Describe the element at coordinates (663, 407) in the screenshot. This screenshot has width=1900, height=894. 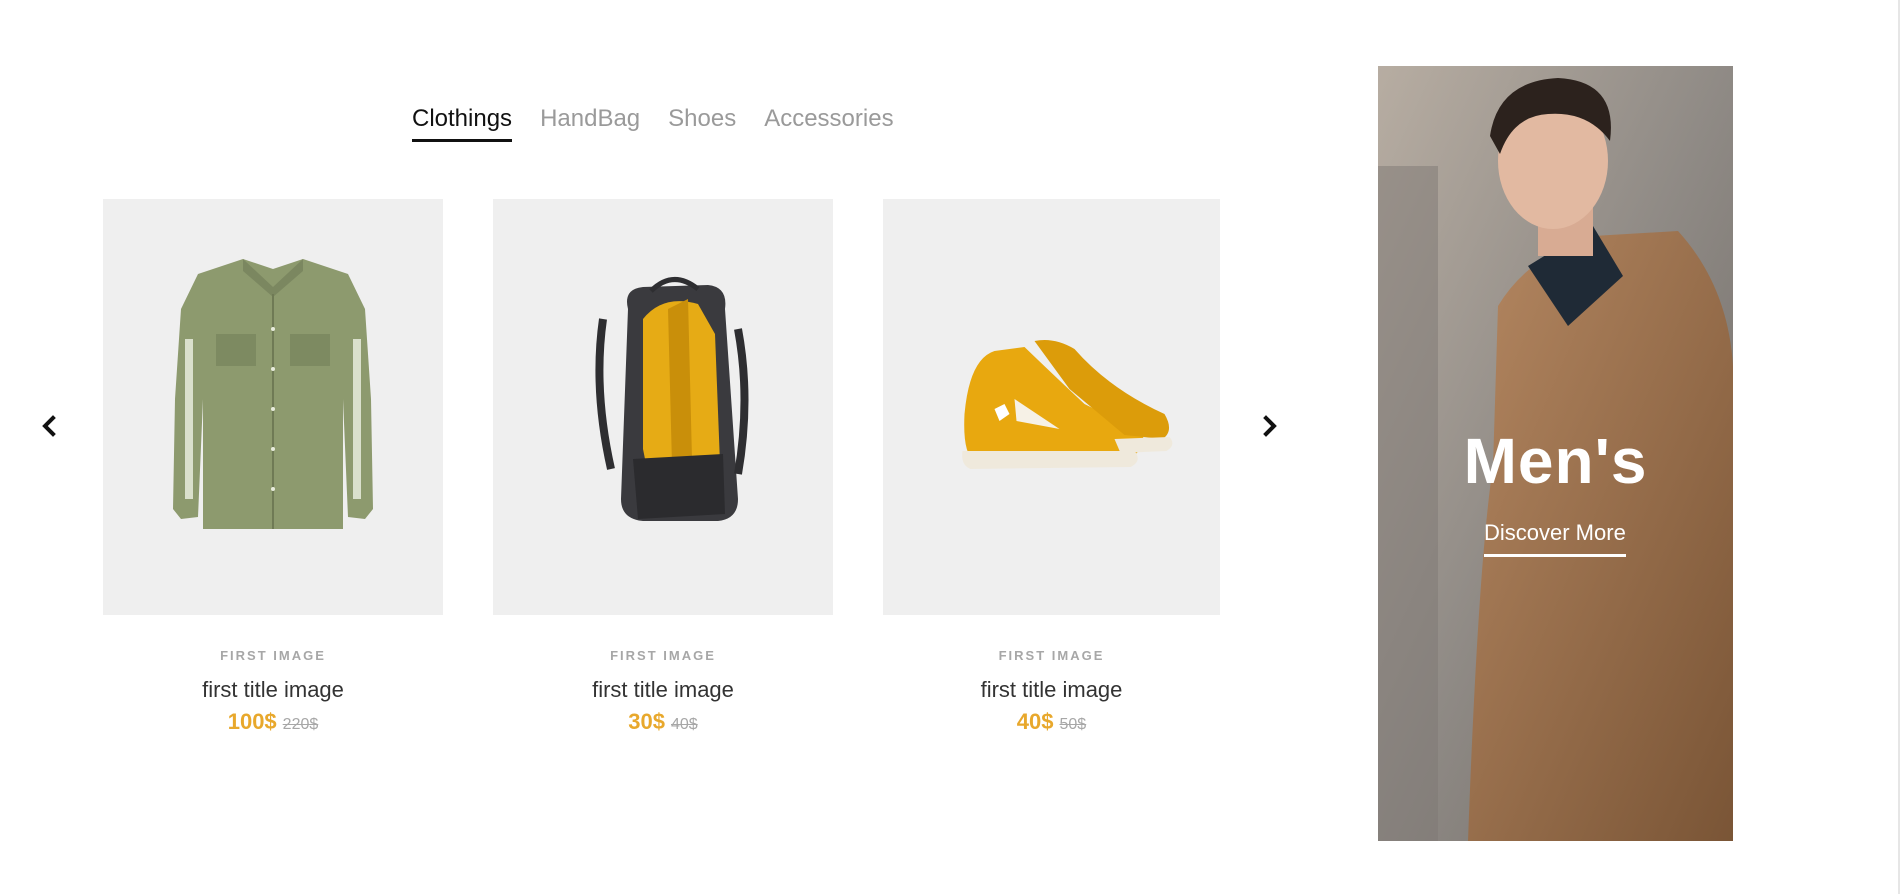
I see `product-image-backpack` at that location.